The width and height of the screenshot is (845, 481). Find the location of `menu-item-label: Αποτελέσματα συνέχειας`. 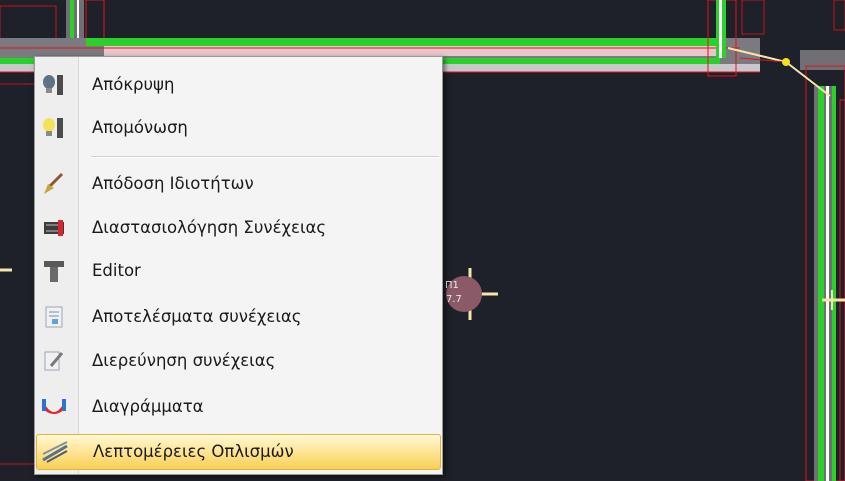

menu-item-label: Αποτελέσματα συνέχειας is located at coordinates (197, 316).